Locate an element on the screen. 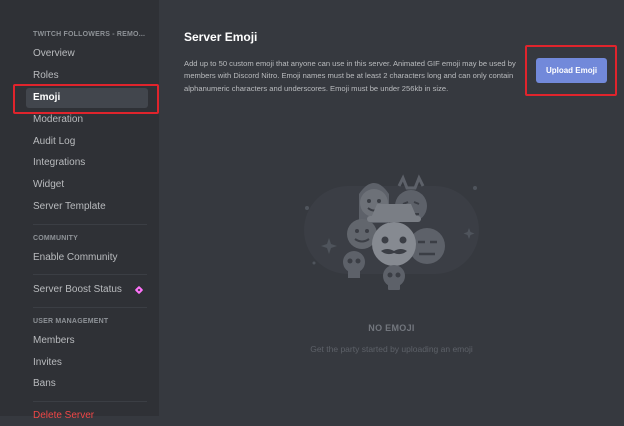 The height and width of the screenshot is (426, 624). sidebar-item-delete-server: Delete Server is located at coordinates (87, 416).